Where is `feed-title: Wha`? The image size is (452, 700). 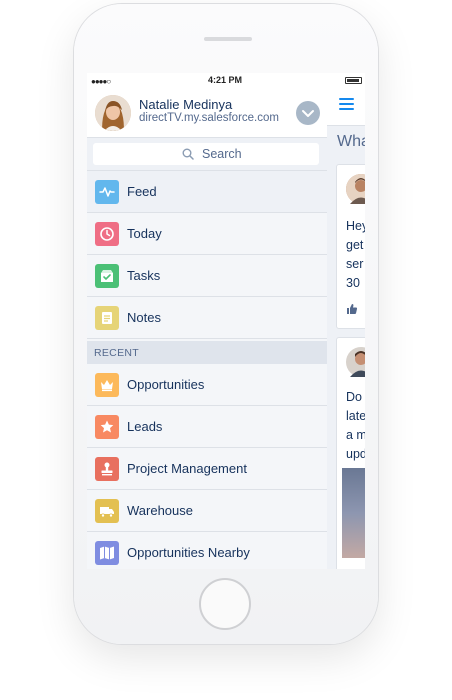
feed-title: Wha is located at coordinates (351, 141).